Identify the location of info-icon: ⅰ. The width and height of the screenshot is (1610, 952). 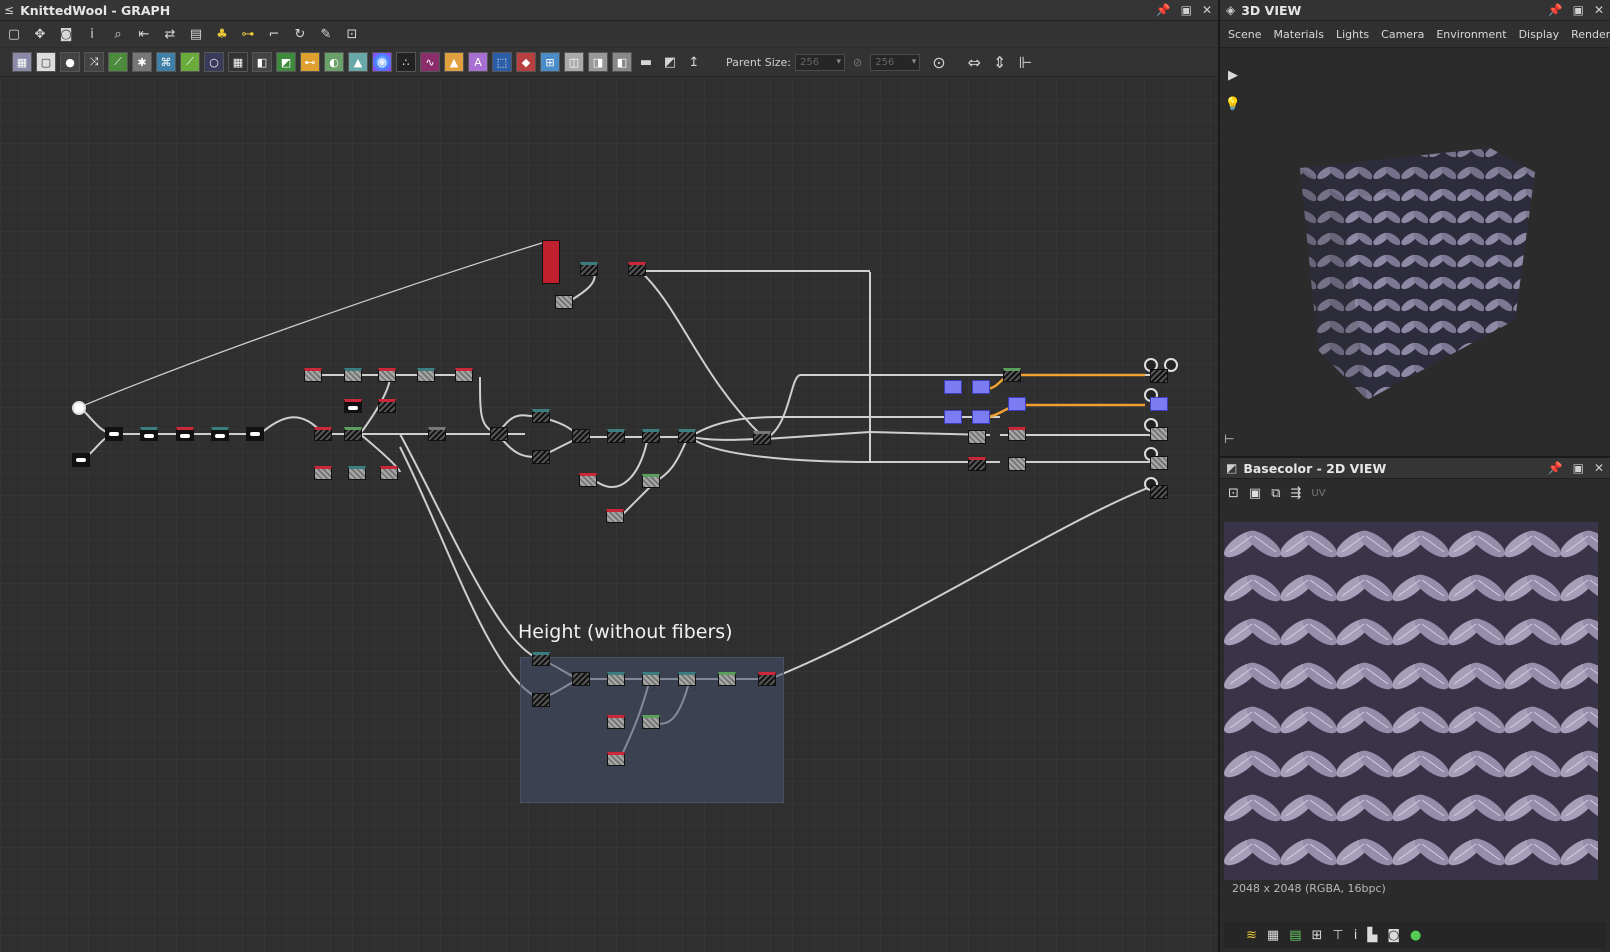
(1356, 935).